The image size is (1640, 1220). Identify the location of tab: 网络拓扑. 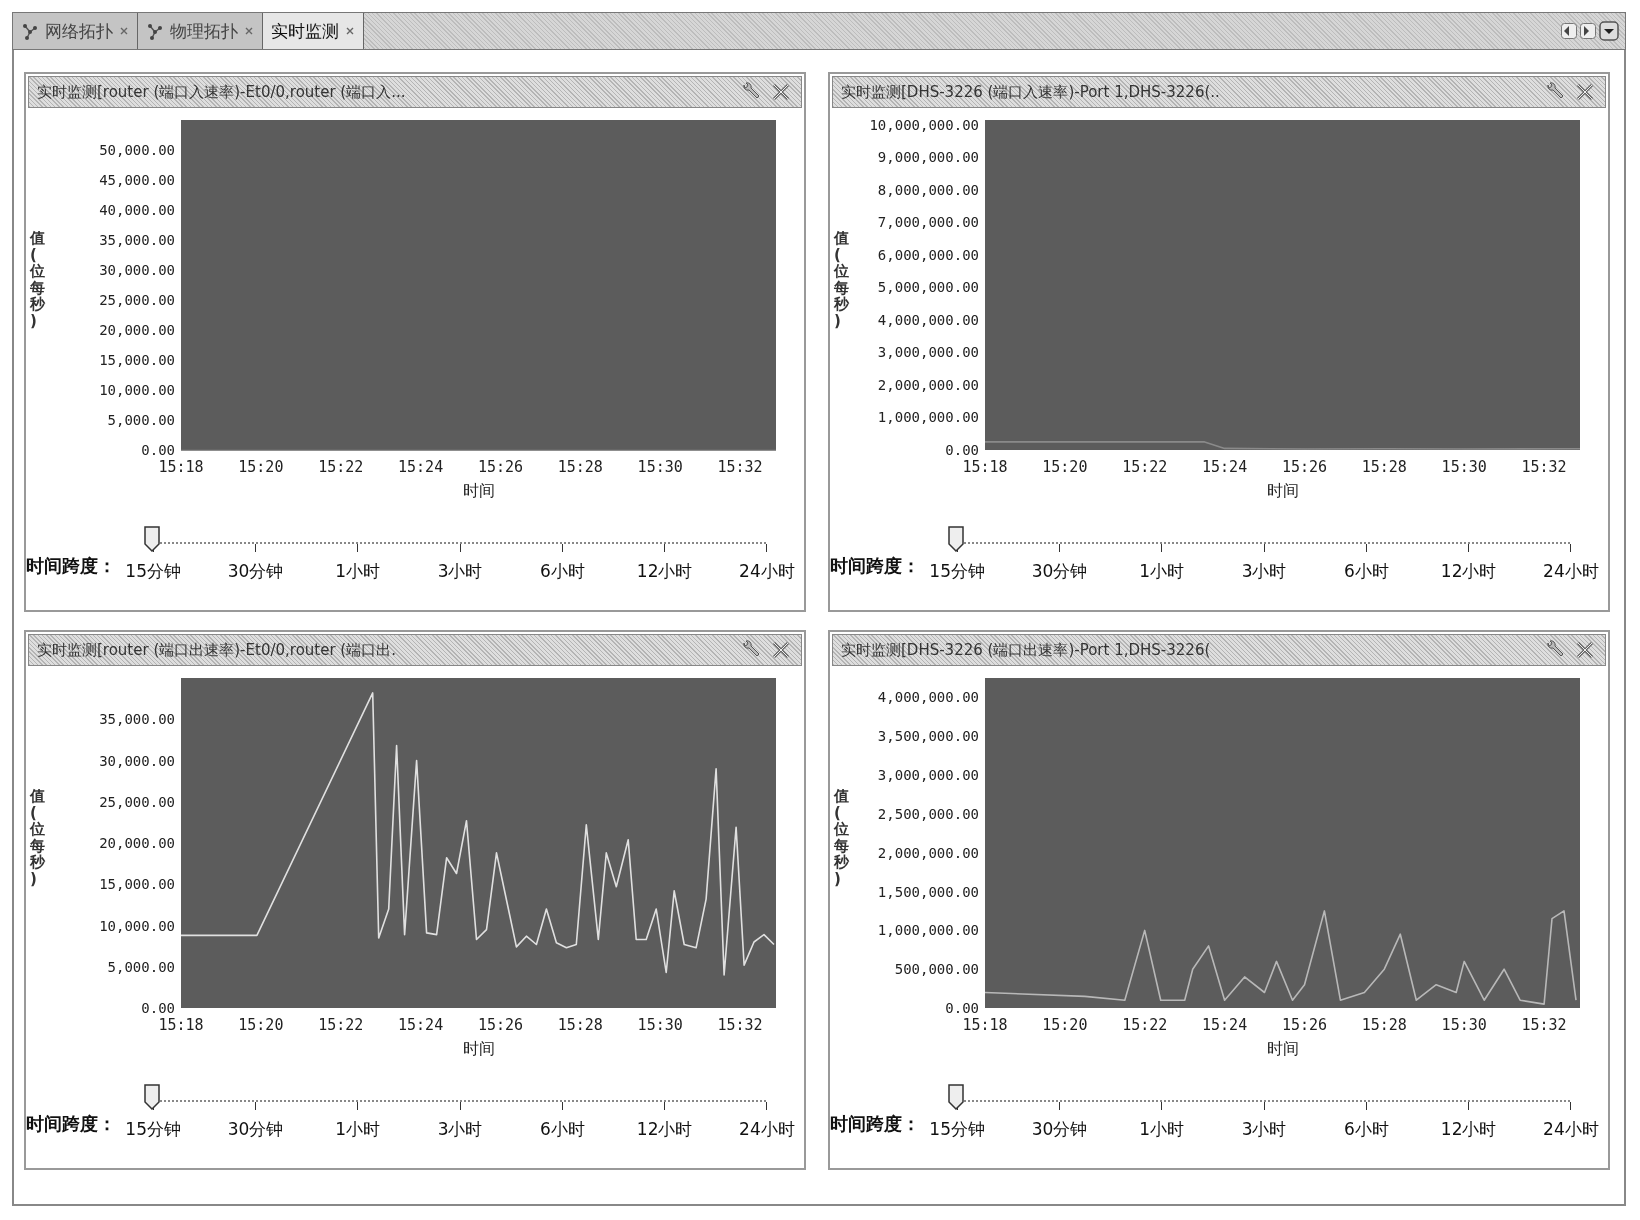
(75, 31).